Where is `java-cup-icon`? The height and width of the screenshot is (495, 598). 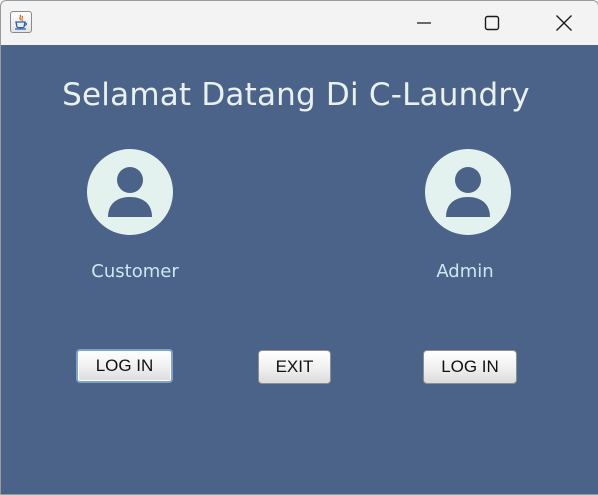 java-cup-icon is located at coordinates (21, 22).